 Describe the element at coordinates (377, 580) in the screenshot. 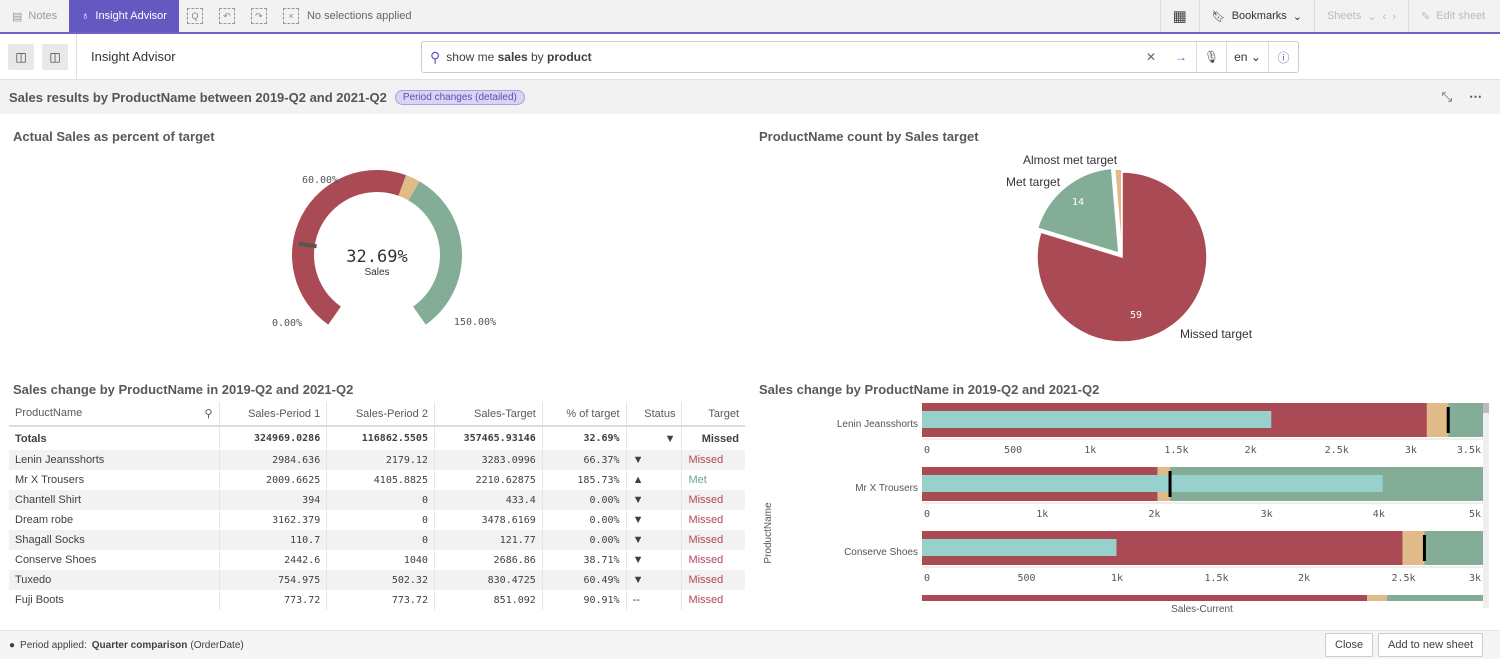

I see `table-row: Tuxedo 754.975 502.32 830.4725 60.49% ▼ Missed` at that location.